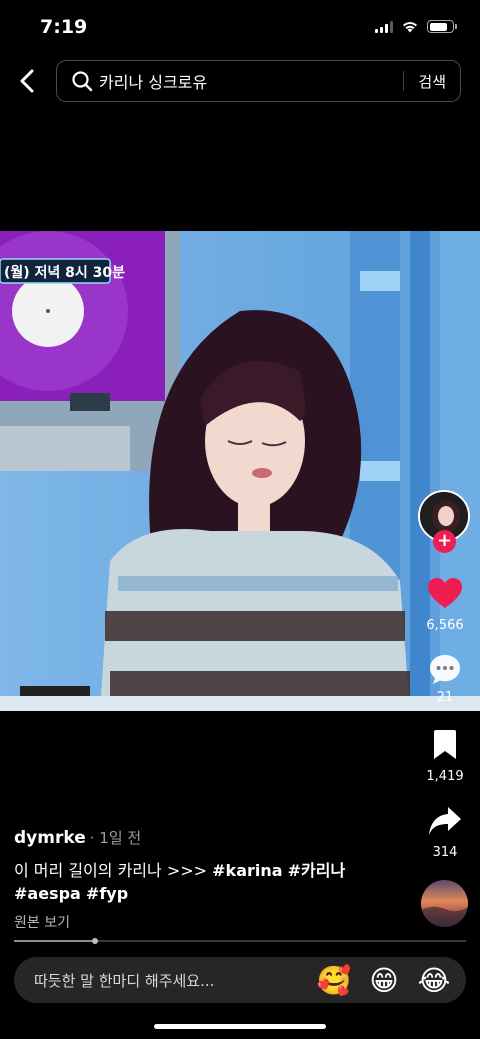 This screenshot has width=480, height=1039. I want to click on heart-icon, so click(445, 593).